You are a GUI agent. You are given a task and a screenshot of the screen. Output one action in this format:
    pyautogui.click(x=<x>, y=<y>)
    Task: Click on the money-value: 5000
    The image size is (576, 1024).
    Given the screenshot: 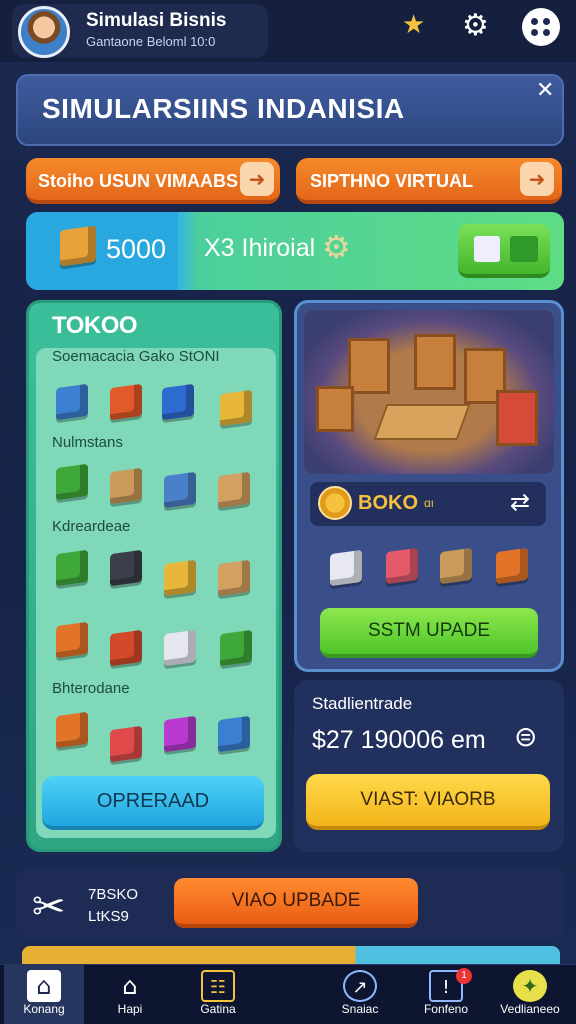 What is the action you would take?
    pyautogui.click(x=136, y=249)
    